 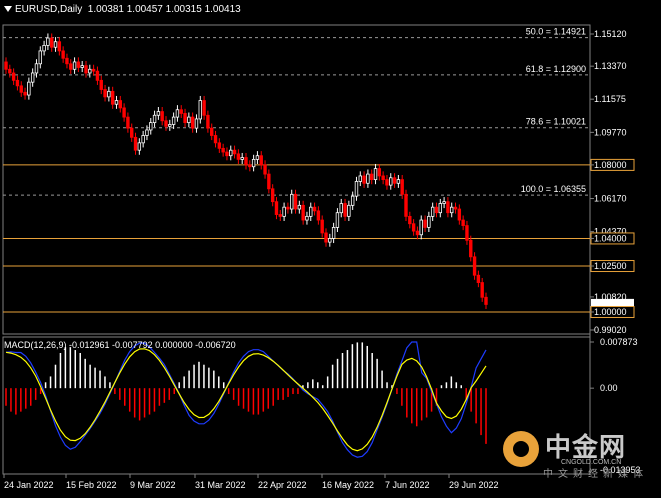 What do you see at coordinates (407, 485) in the screenshot?
I see `time-label: 7 Jun 2022` at bounding box center [407, 485].